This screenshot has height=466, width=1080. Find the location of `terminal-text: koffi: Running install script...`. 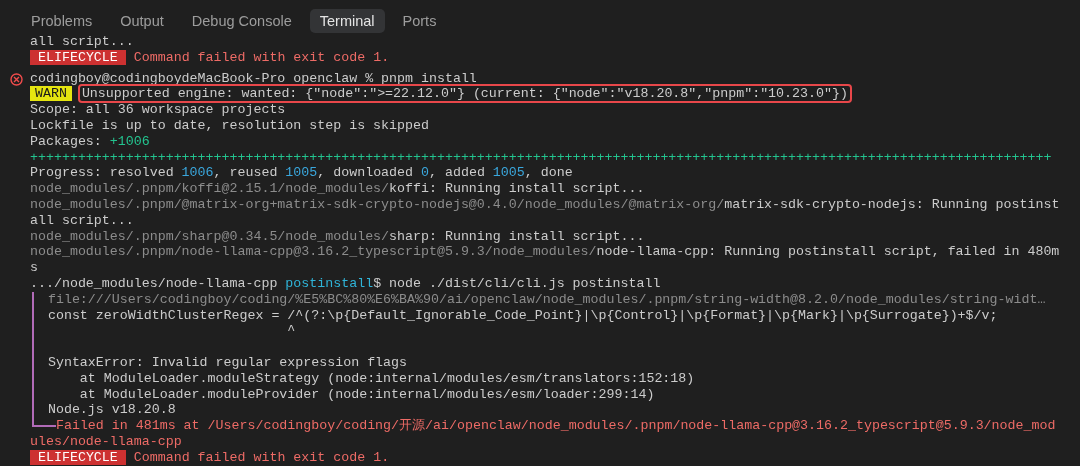

terminal-text: koffi: Running install script... is located at coordinates (517, 189).